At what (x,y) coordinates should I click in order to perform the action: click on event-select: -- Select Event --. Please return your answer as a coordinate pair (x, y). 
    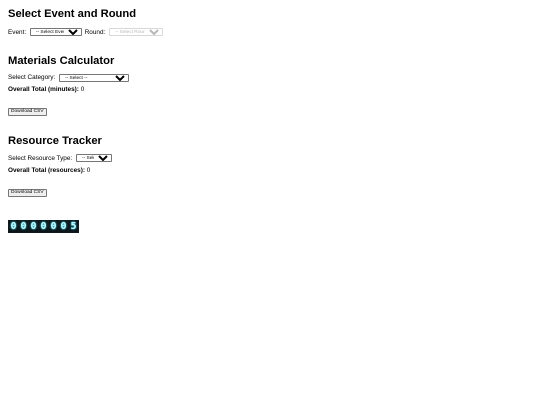
    Looking at the image, I should click on (55, 32).